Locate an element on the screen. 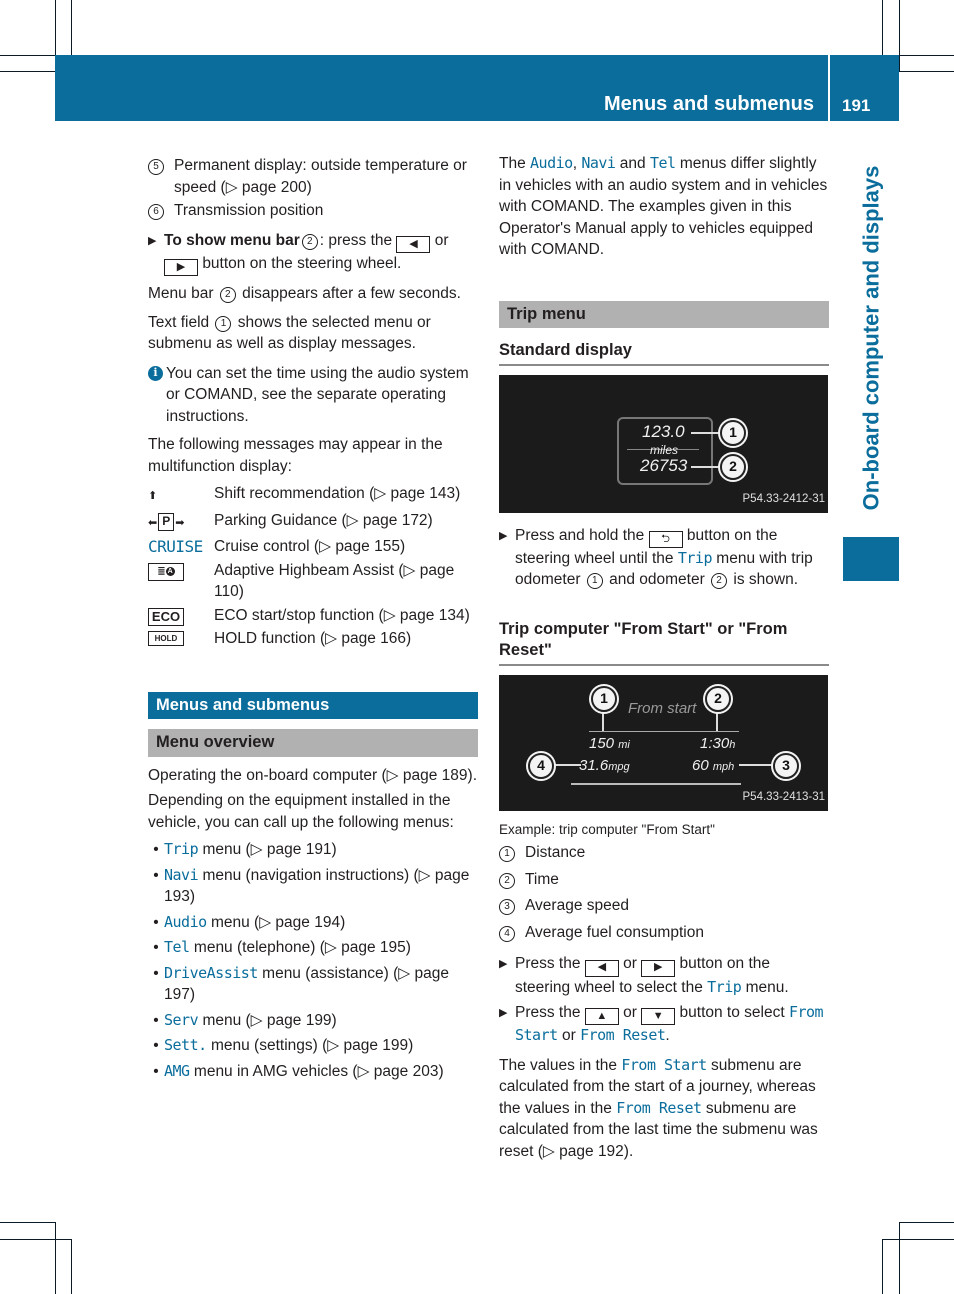  message-text: HOLD function (▷ page 166) is located at coordinates (313, 638).